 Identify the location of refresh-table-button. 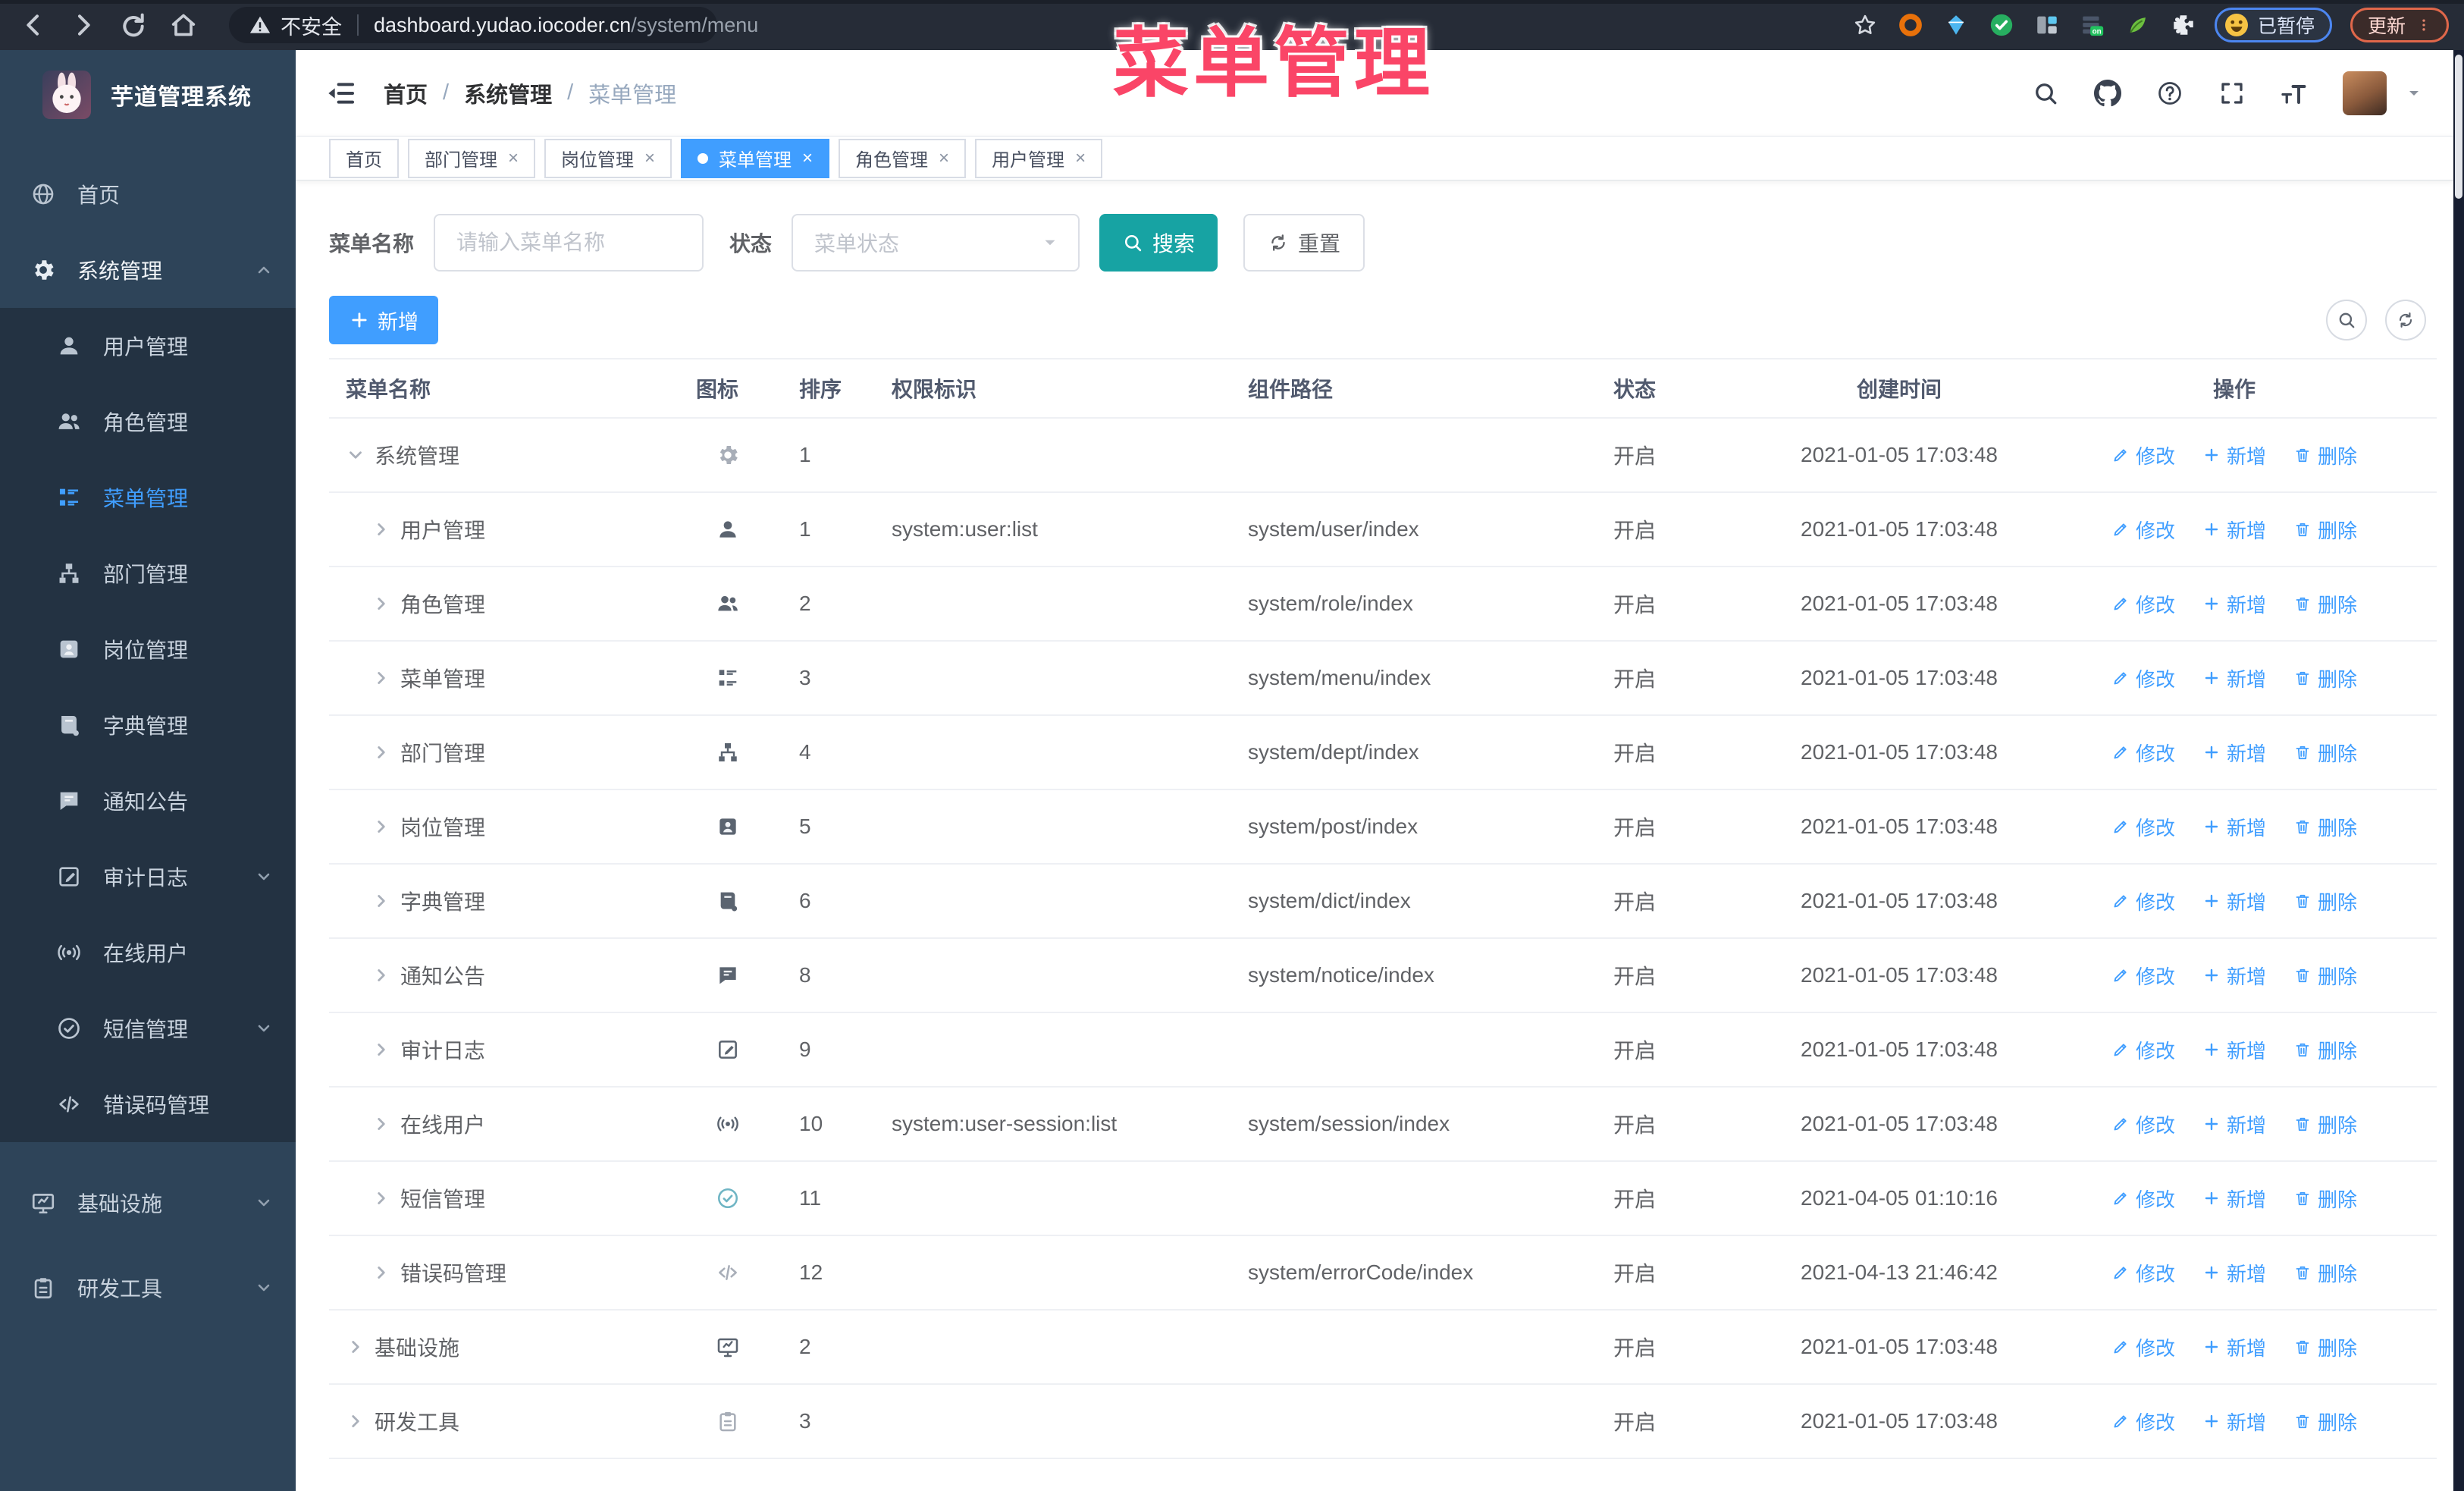
(2405, 320).